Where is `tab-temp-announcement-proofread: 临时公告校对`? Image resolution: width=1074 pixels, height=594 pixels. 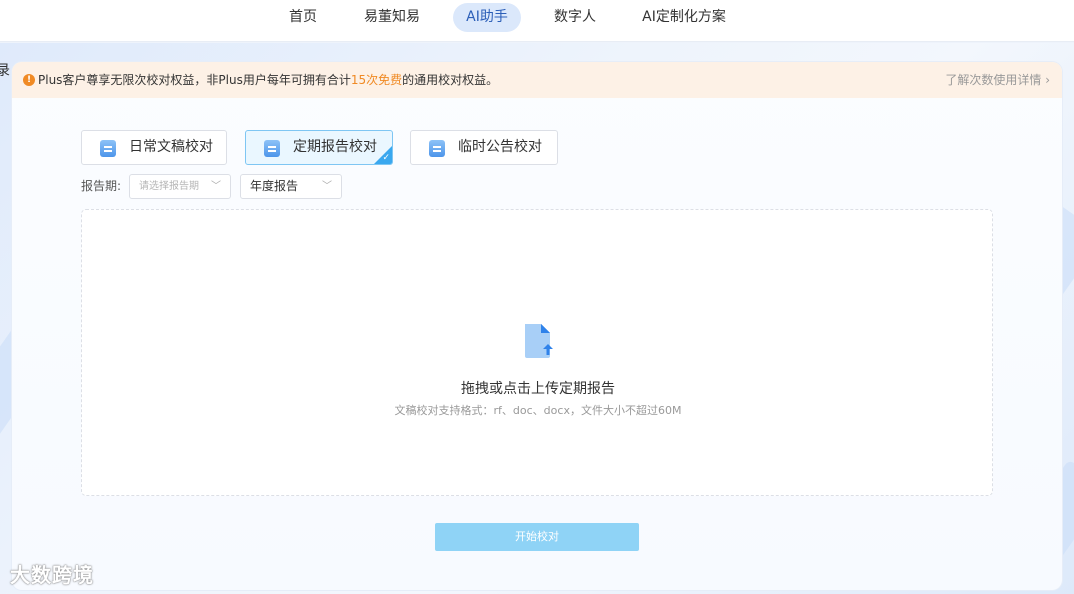
tab-temp-announcement-proofread: 临时公告校对 is located at coordinates (484, 147).